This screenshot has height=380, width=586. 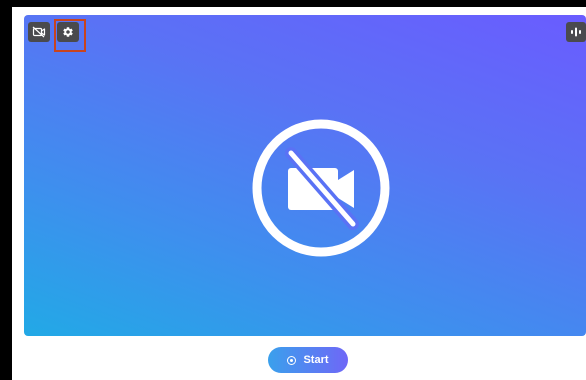 I want to click on start-button-label: Start, so click(x=316, y=360).